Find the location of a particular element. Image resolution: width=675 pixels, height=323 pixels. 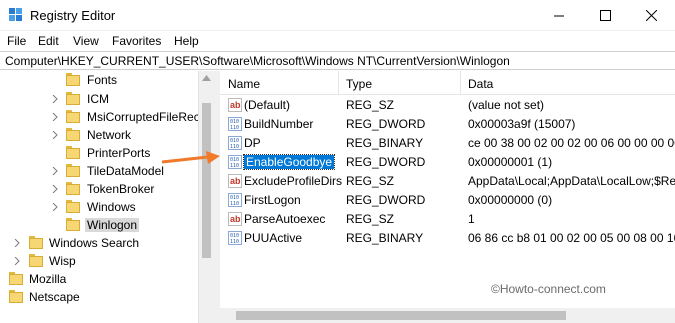

value-name: ExcludeProfileDirs is located at coordinates (293, 181).